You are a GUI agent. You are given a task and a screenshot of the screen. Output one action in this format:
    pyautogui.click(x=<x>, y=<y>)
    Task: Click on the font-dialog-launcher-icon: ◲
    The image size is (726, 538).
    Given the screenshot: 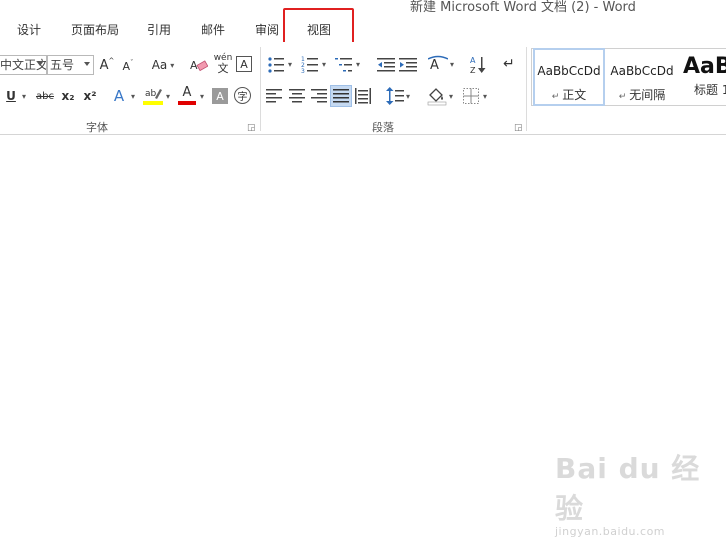 What is the action you would take?
    pyautogui.click(x=251, y=128)
    